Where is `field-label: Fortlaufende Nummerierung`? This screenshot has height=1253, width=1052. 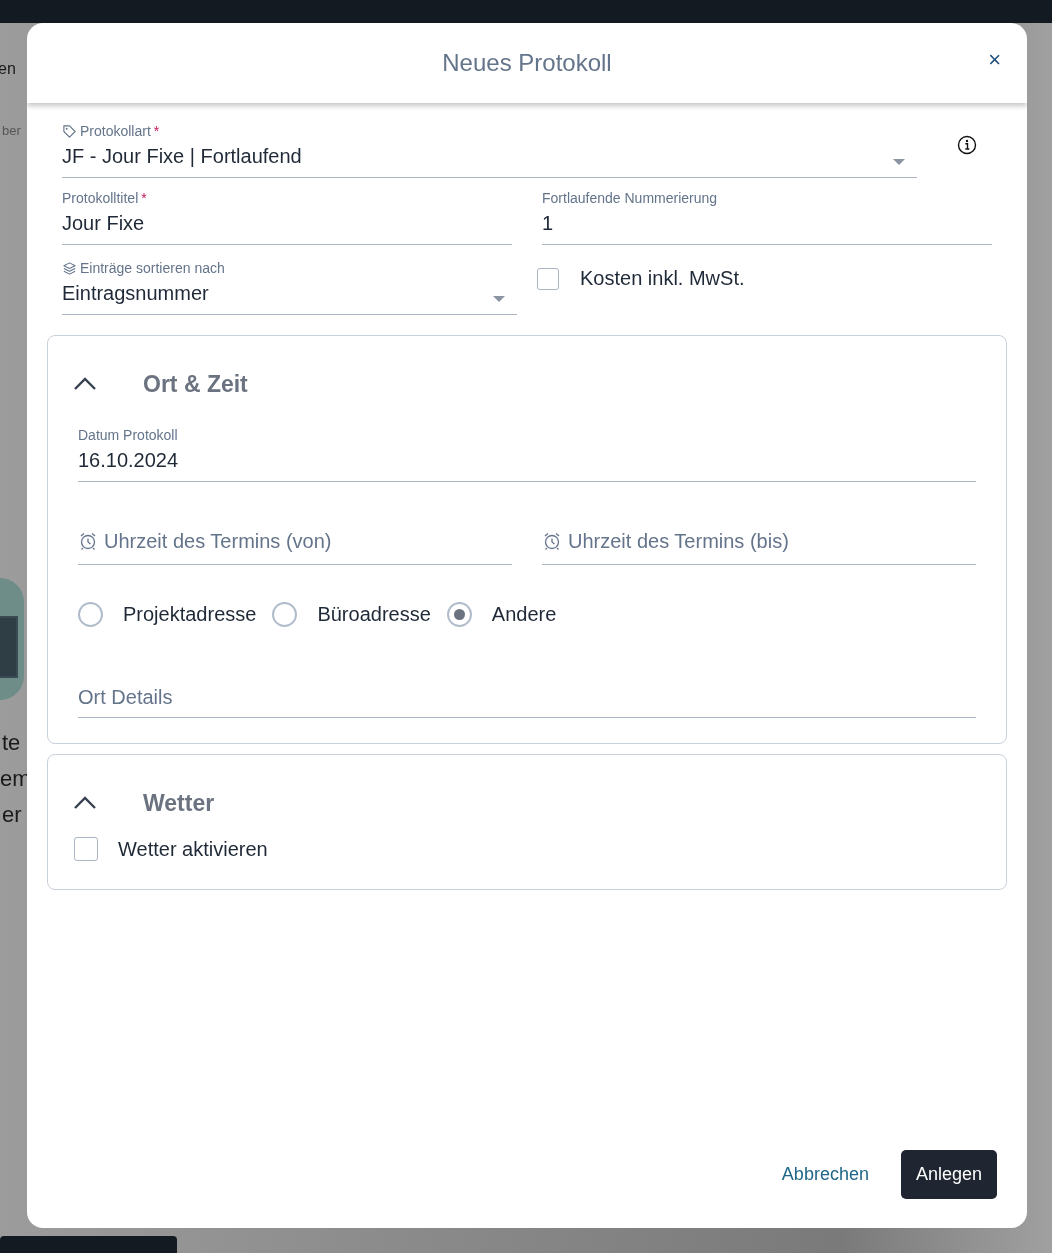
field-label: Fortlaufende Nummerierung is located at coordinates (630, 198).